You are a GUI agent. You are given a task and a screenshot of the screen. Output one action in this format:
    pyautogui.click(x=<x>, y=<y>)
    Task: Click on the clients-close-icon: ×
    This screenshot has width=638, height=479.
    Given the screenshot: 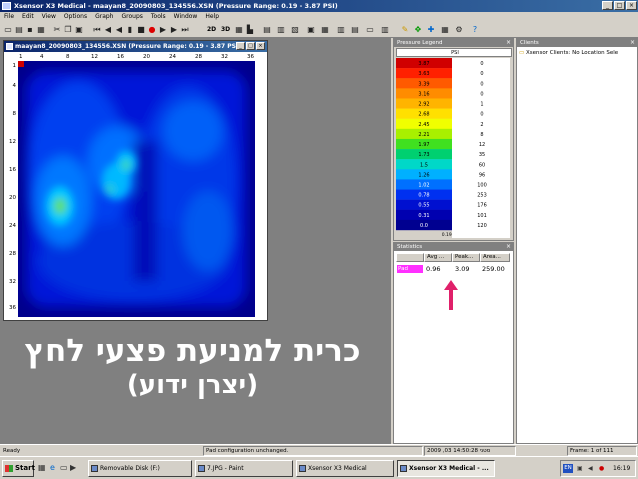 What is the action you would take?
    pyautogui.click(x=632, y=43)
    